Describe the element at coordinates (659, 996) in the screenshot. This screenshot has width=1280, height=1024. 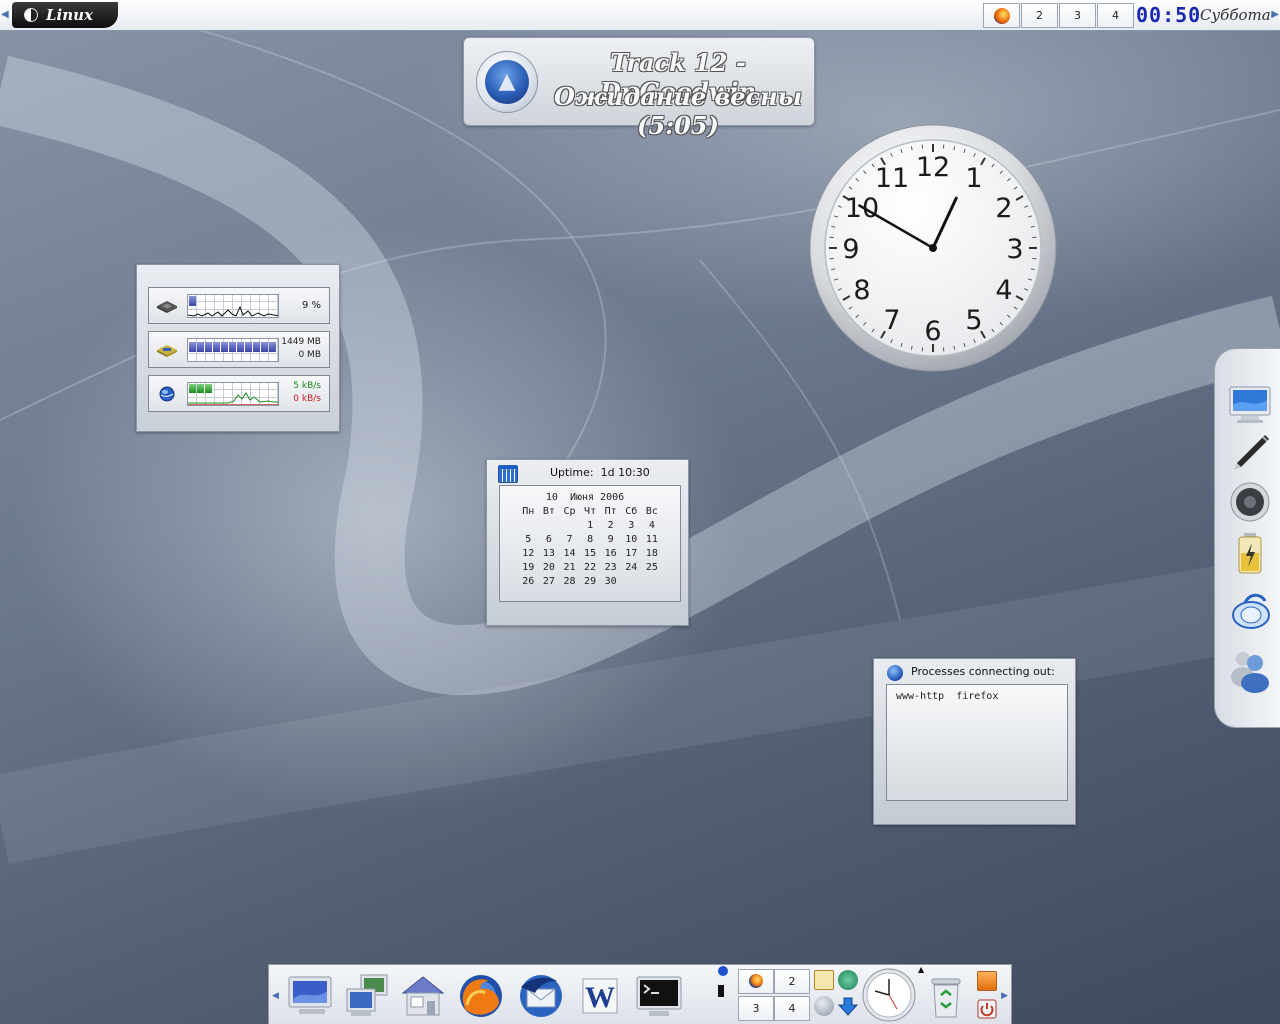
I see `terminal-icon` at that location.